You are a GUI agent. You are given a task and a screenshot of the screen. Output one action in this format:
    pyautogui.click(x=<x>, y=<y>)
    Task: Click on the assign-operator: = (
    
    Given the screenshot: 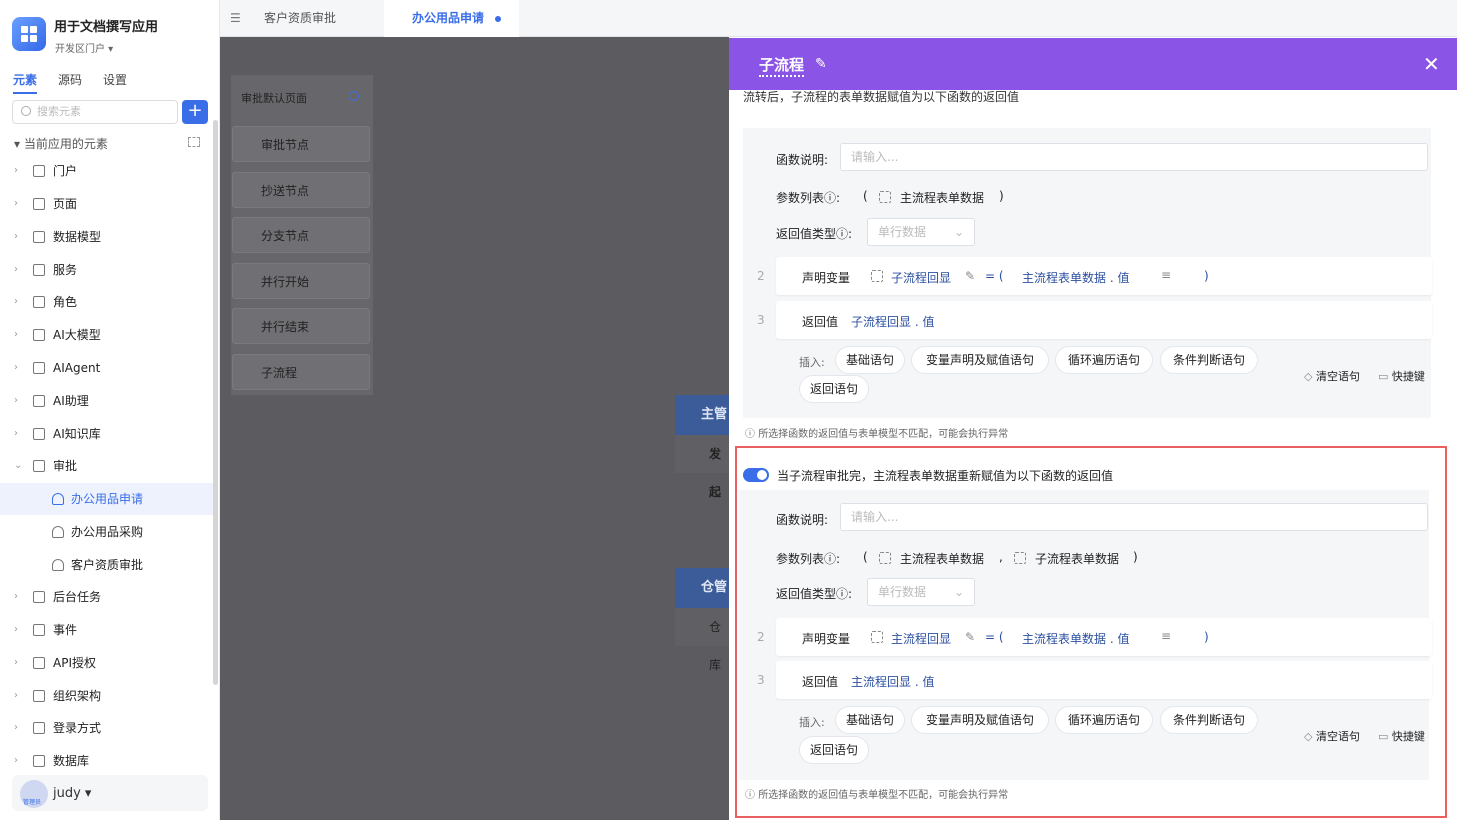 What is the action you would take?
    pyautogui.click(x=994, y=276)
    